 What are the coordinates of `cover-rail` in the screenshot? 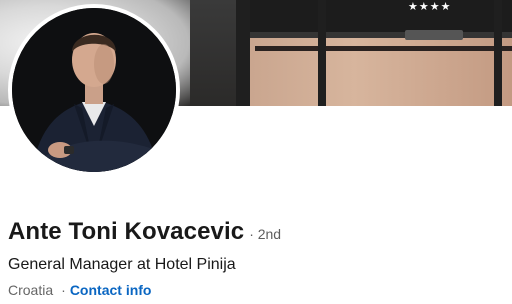 It's located at (383, 48).